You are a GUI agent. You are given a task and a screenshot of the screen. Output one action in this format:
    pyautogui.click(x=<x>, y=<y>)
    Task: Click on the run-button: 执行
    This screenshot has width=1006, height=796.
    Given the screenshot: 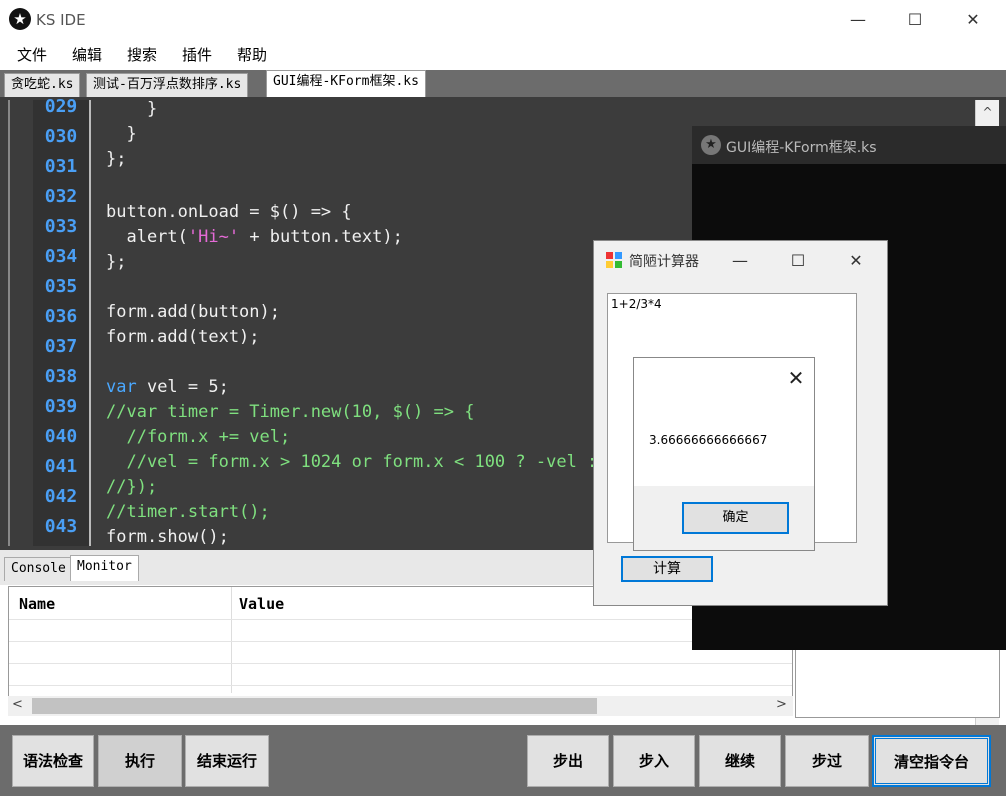 What is the action you would take?
    pyautogui.click(x=140, y=761)
    